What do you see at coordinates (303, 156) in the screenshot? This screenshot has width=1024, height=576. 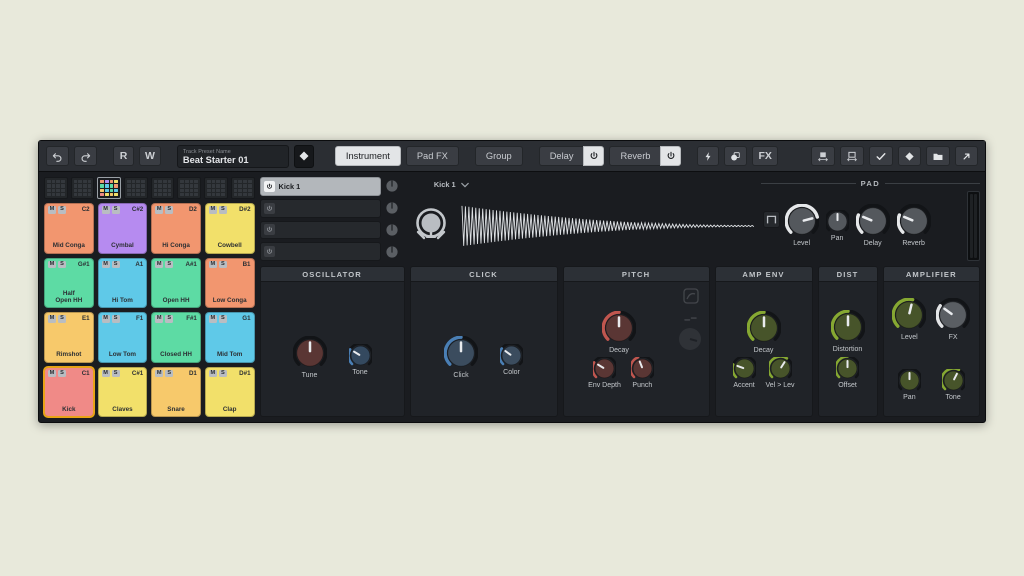 I see `preset-diamond-icon` at bounding box center [303, 156].